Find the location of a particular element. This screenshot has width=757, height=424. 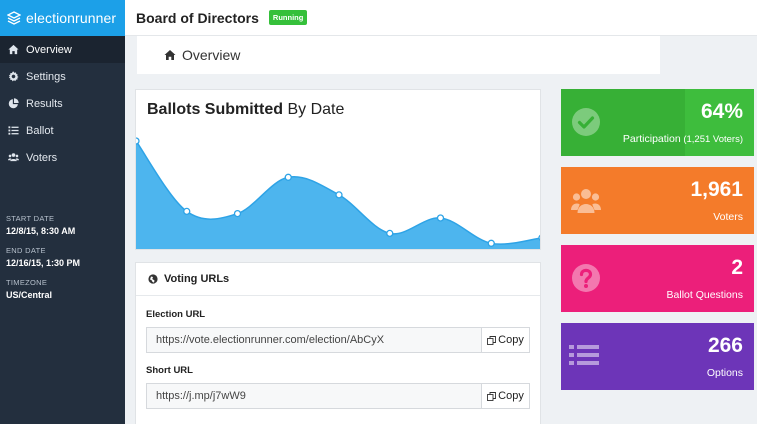

sidebar-item-results: Results is located at coordinates (62, 103).